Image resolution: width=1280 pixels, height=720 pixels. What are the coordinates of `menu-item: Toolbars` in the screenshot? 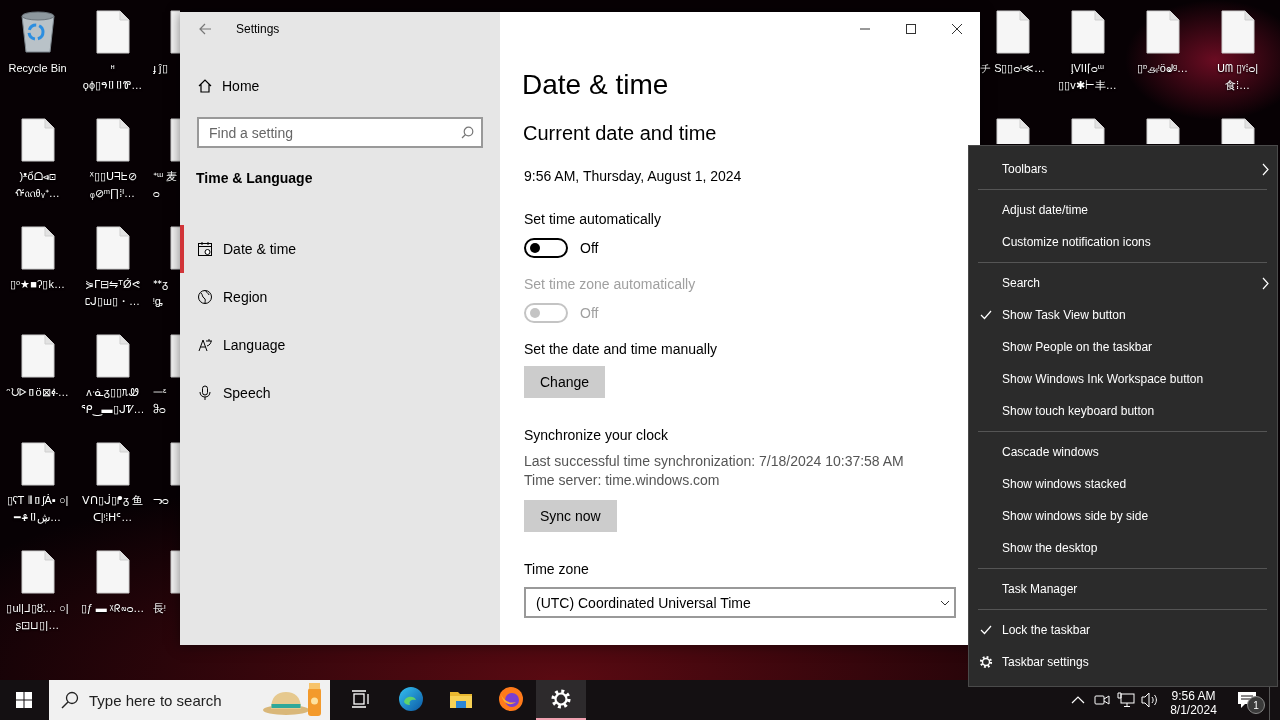 It's located at (1123, 169).